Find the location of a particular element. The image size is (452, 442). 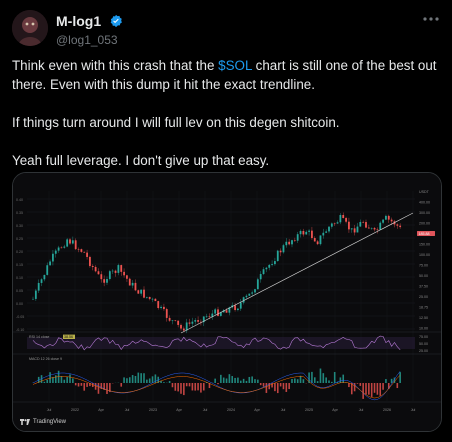

left-axis-label: 0.20 is located at coordinates (19, 252).